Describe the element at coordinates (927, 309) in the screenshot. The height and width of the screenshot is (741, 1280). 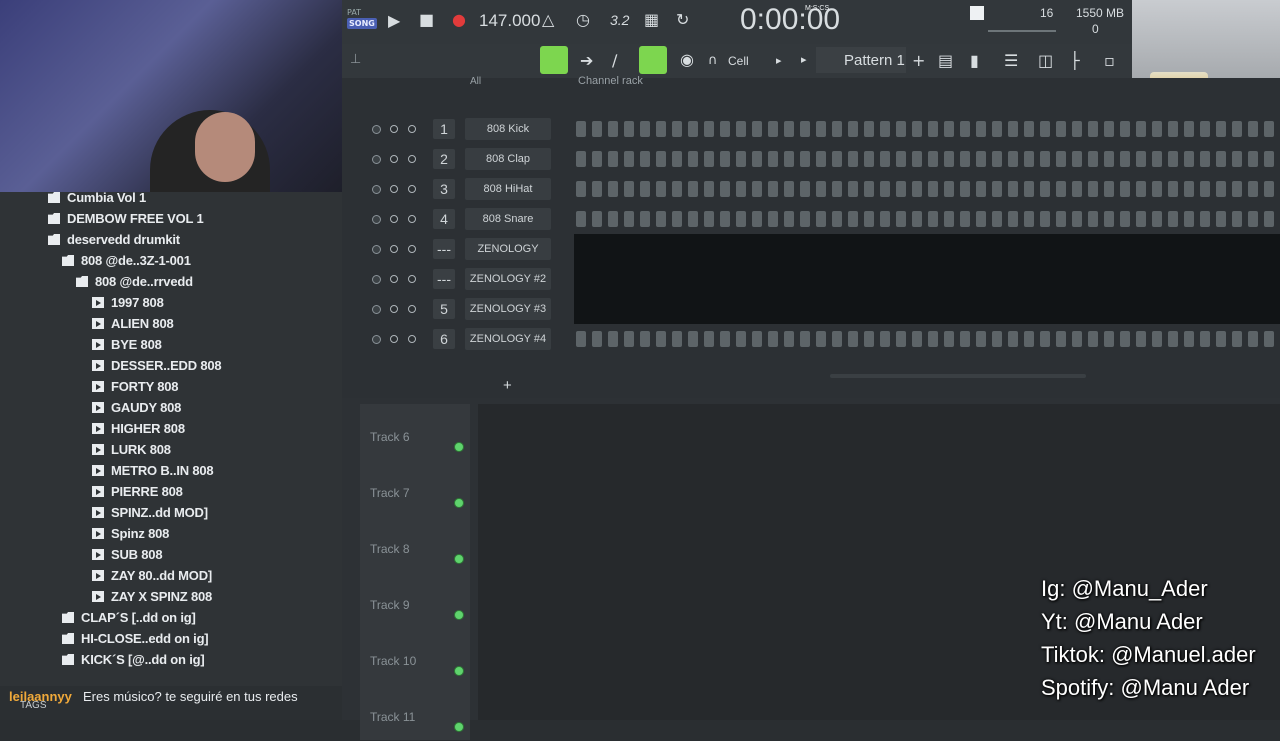
I see `piano-roll-preview` at that location.